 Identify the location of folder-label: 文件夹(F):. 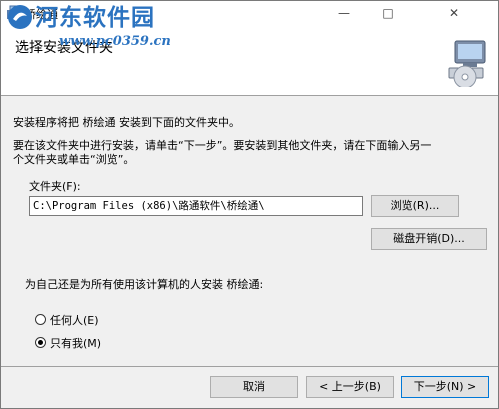
(55, 186).